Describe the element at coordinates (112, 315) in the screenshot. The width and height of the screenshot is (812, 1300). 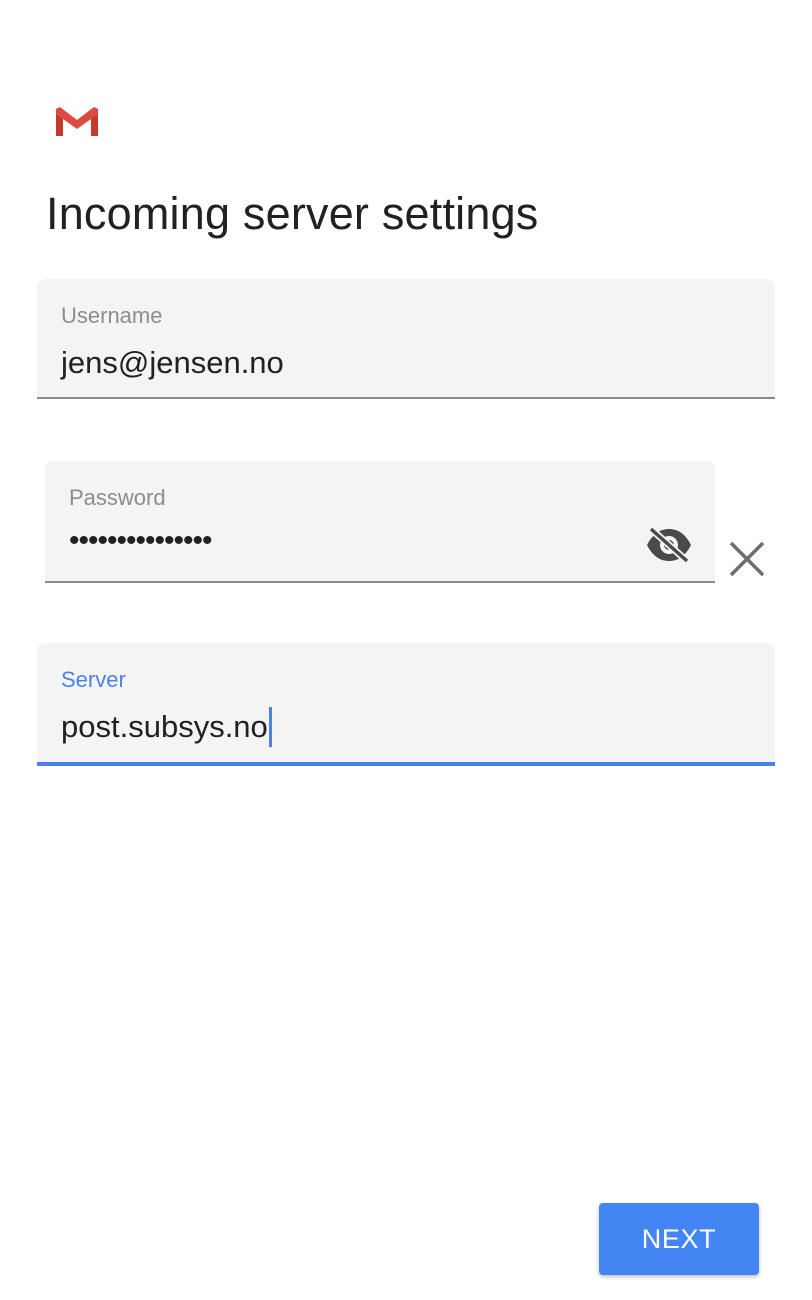
I see `username-label: Username` at that location.